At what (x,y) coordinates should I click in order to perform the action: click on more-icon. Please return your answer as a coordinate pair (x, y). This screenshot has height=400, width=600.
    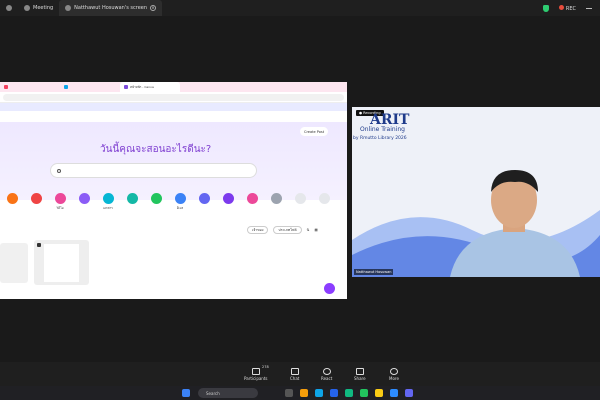
    Looking at the image, I should click on (393, 371).